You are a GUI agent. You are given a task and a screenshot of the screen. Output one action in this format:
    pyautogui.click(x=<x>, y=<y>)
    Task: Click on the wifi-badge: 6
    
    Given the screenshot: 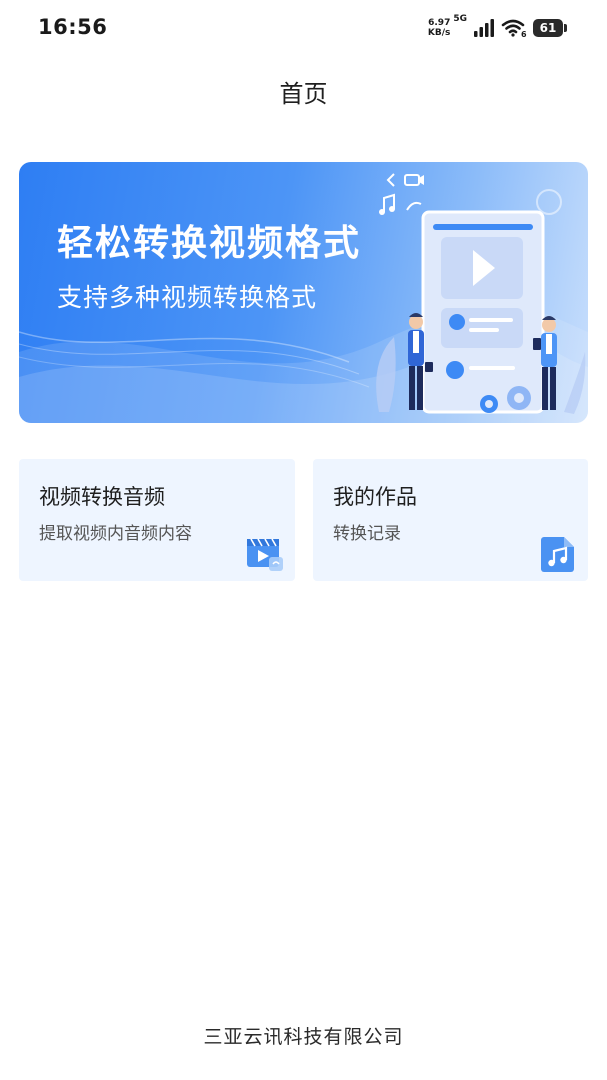 What is the action you would take?
    pyautogui.click(x=524, y=34)
    